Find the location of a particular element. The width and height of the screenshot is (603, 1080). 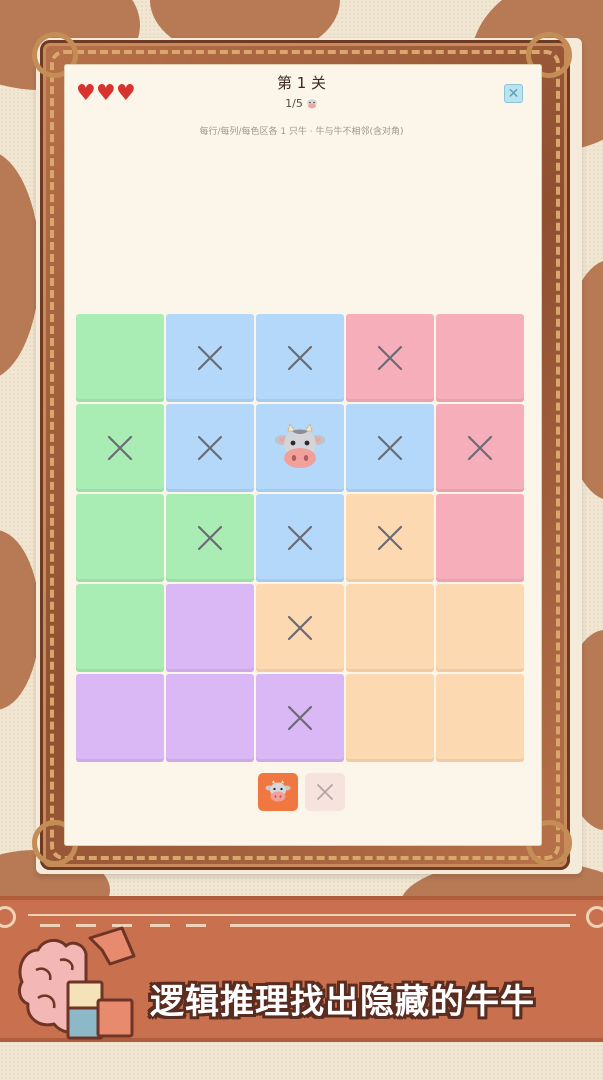

grid-cell-r1c3 is located at coordinates (300, 358).